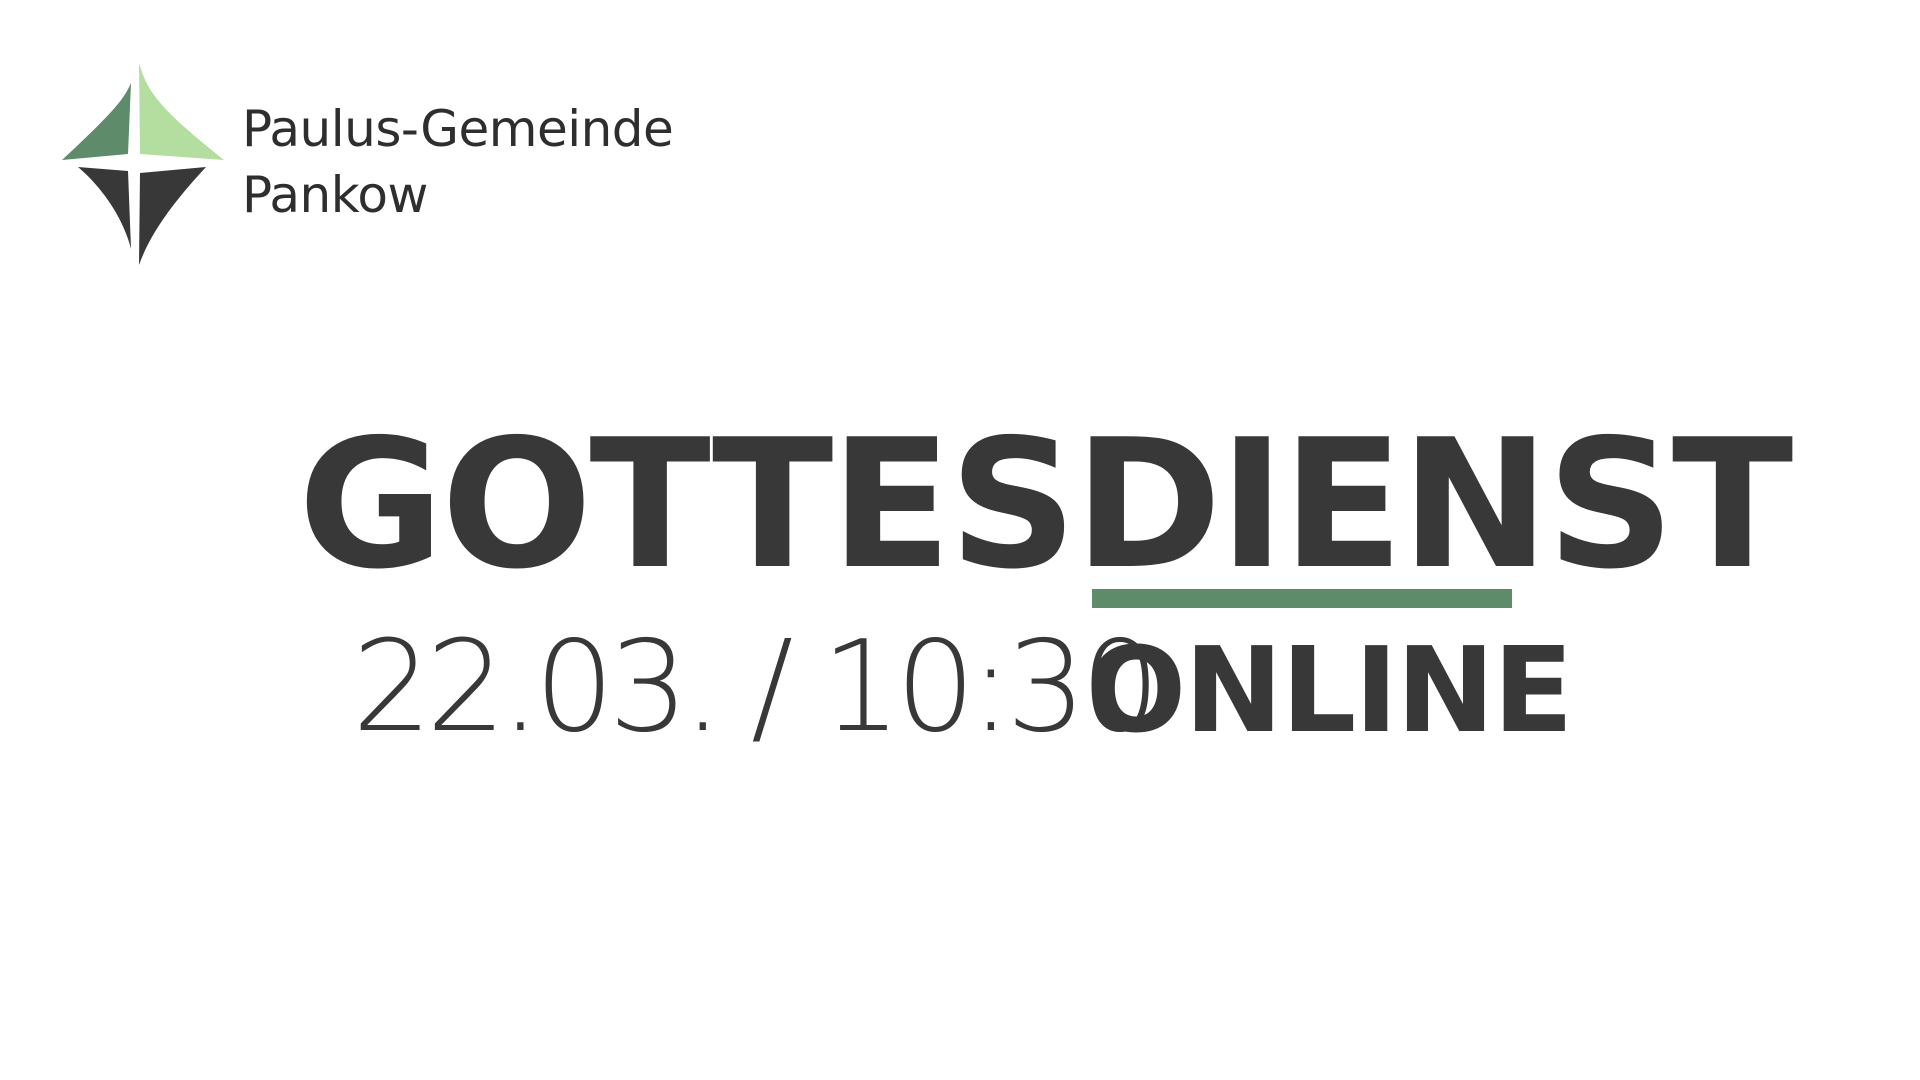 This screenshot has width=1920, height=1080. Describe the element at coordinates (335, 195) in the screenshot. I see `organization-name-line2: Pankow` at that location.